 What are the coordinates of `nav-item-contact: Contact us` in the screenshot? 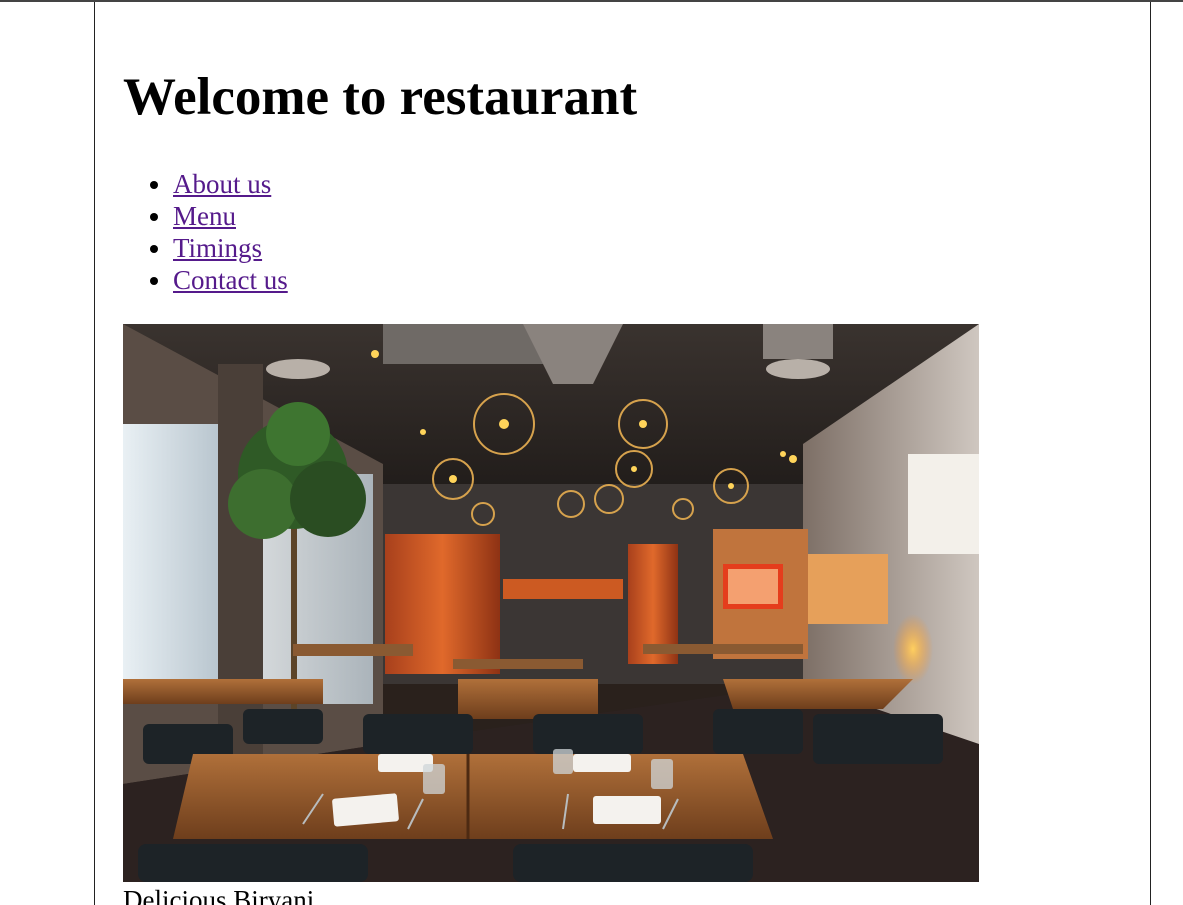 It's located at (230, 280).